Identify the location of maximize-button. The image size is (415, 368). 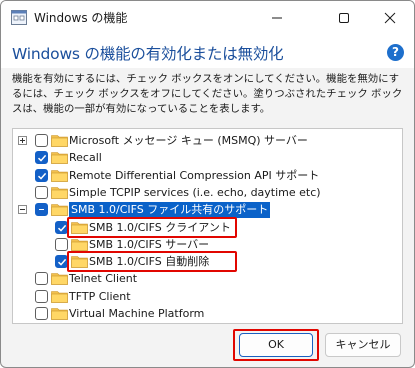
(344, 17).